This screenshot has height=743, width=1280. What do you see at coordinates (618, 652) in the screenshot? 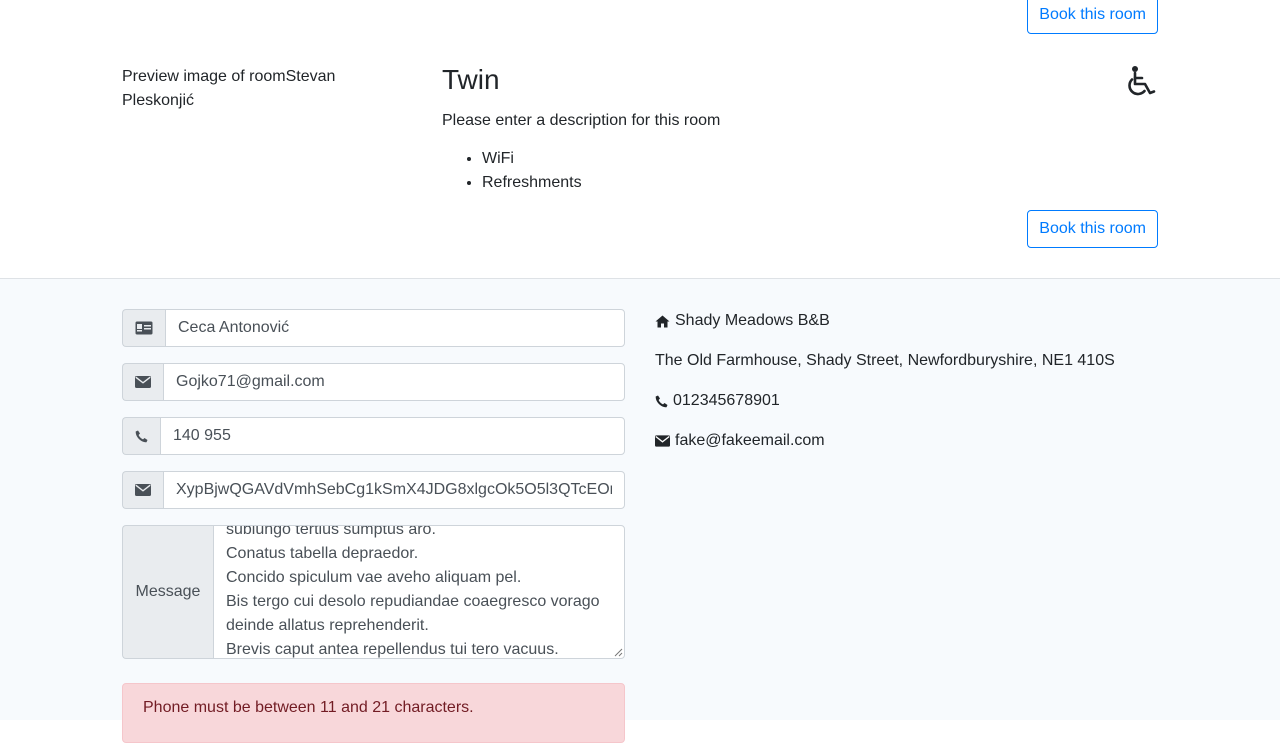
I see `resize-grip-icon` at bounding box center [618, 652].